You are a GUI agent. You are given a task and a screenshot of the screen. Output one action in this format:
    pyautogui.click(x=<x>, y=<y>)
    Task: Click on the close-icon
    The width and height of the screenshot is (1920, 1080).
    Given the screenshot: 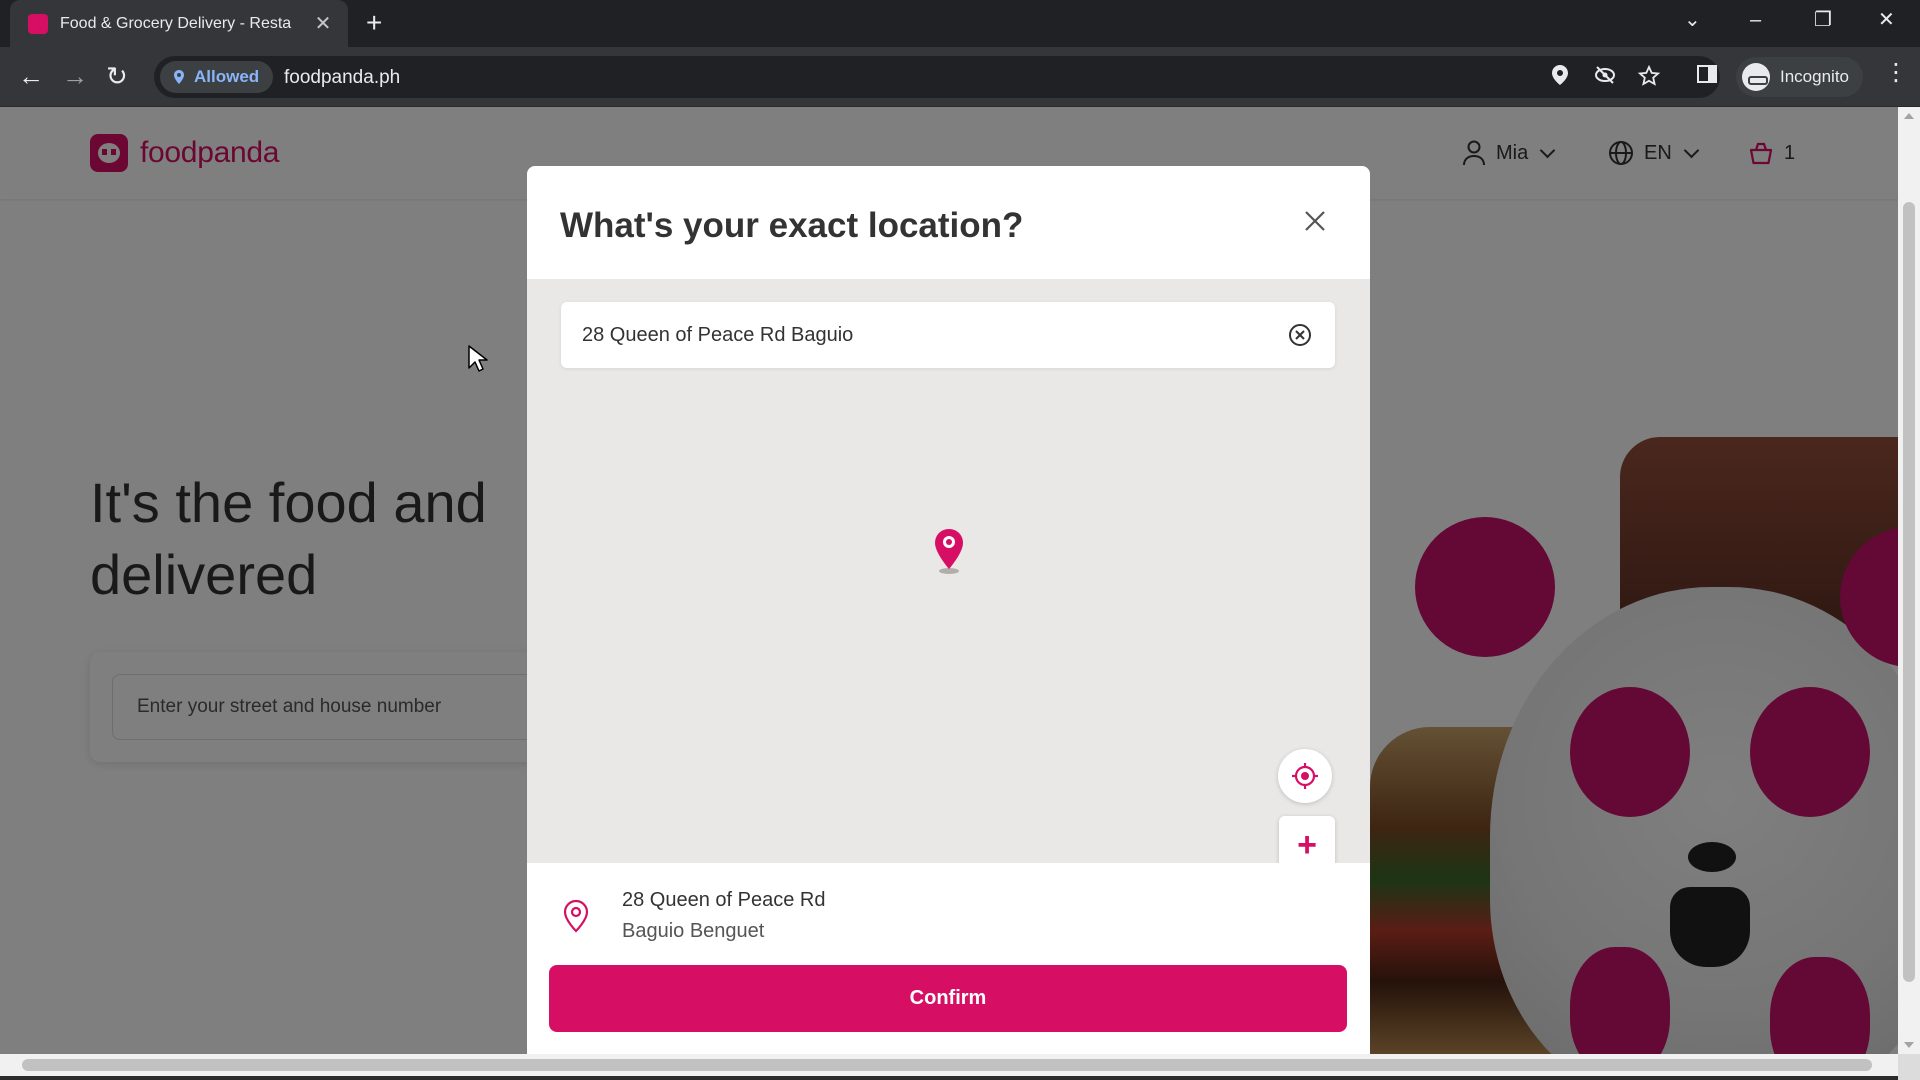 What is the action you would take?
    pyautogui.click(x=1315, y=221)
    